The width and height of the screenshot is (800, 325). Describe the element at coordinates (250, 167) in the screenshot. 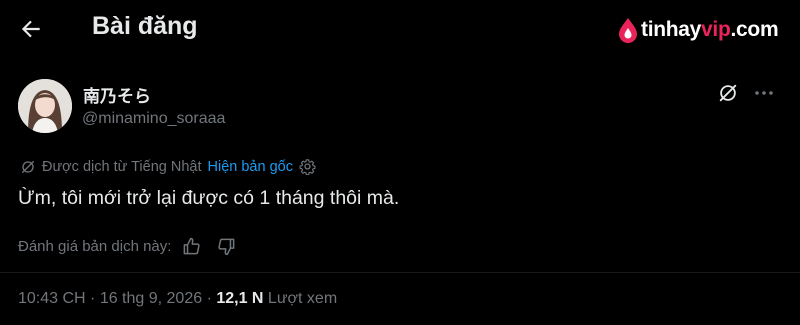

I see `show-original-link: Hiện bản gốc` at that location.